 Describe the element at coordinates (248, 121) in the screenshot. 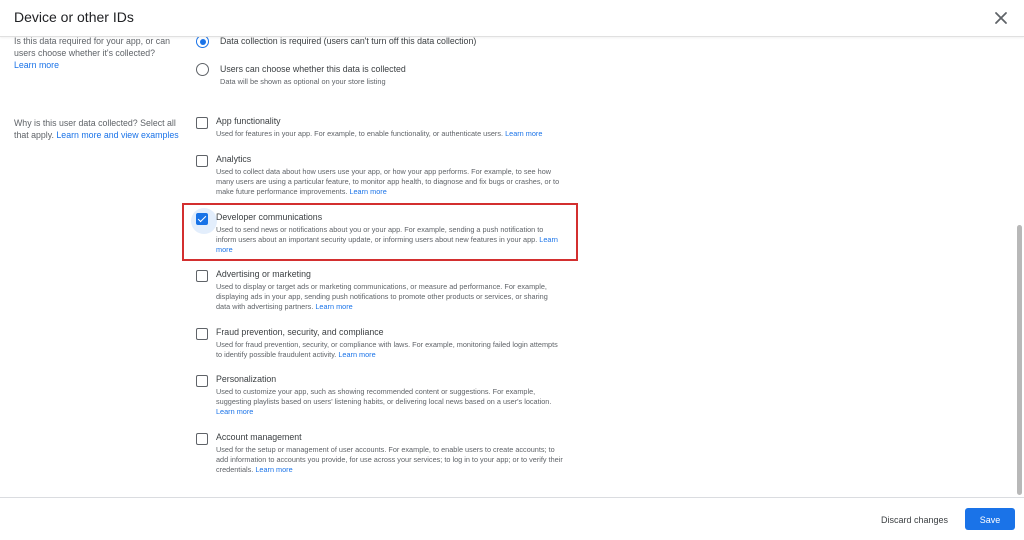

I see `option-title: App functionality` at that location.